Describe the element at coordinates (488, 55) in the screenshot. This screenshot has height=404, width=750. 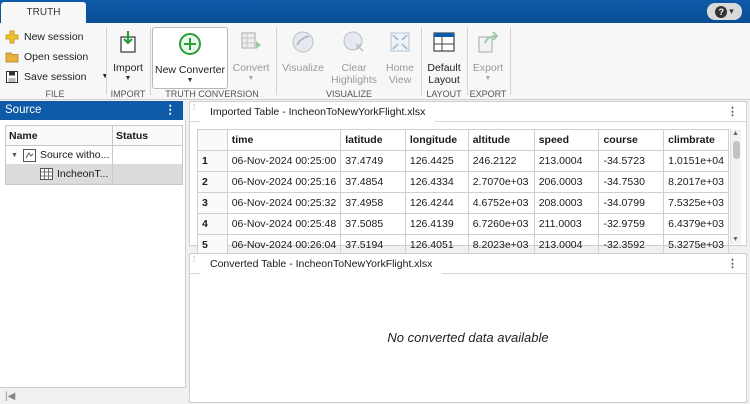
I see `export-button: Export ▼` at that location.